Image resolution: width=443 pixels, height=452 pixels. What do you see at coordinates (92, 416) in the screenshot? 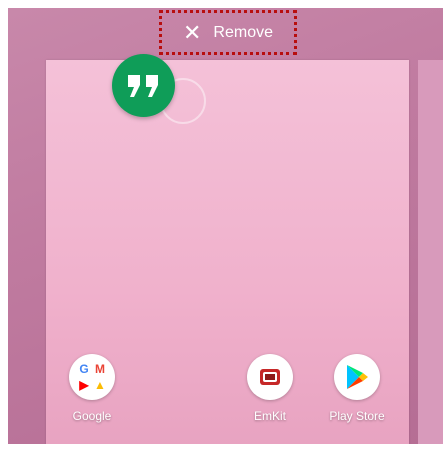
I see `app-label: Google` at bounding box center [92, 416].